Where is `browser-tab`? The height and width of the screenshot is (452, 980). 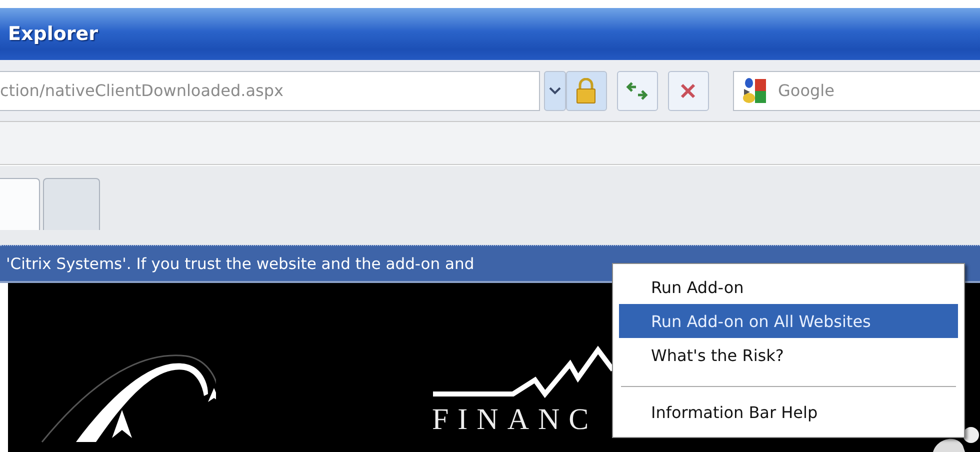 browser-tab is located at coordinates (20, 204).